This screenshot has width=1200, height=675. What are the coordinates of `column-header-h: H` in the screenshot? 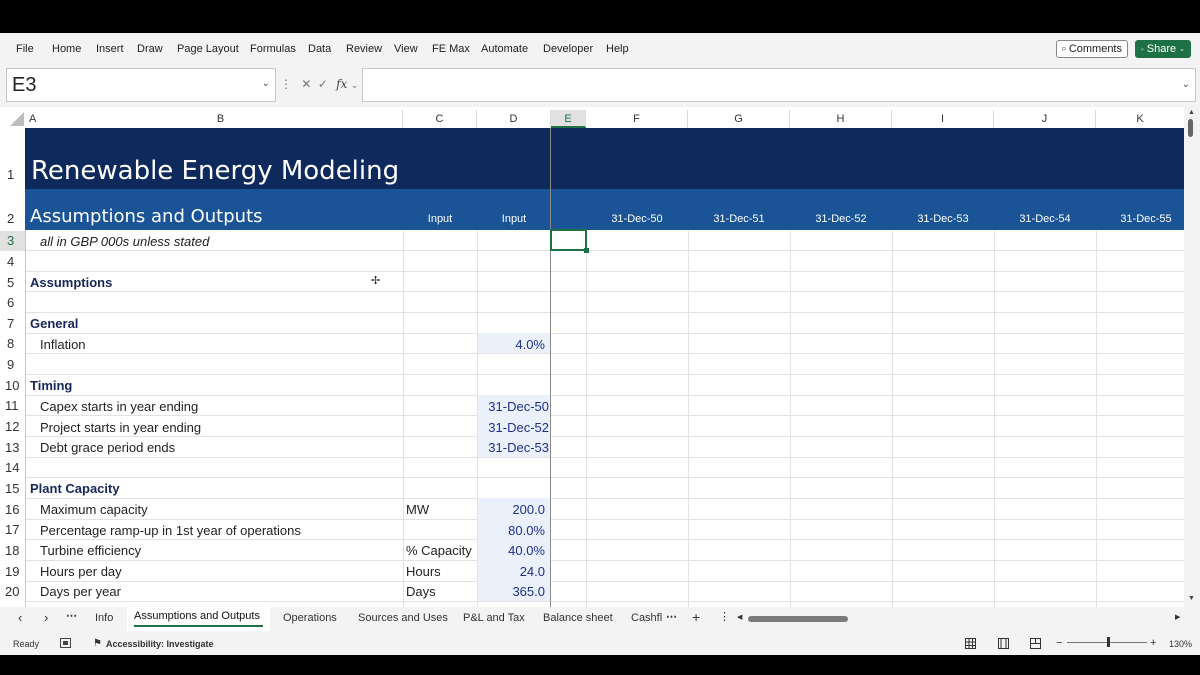 It's located at (841, 119).